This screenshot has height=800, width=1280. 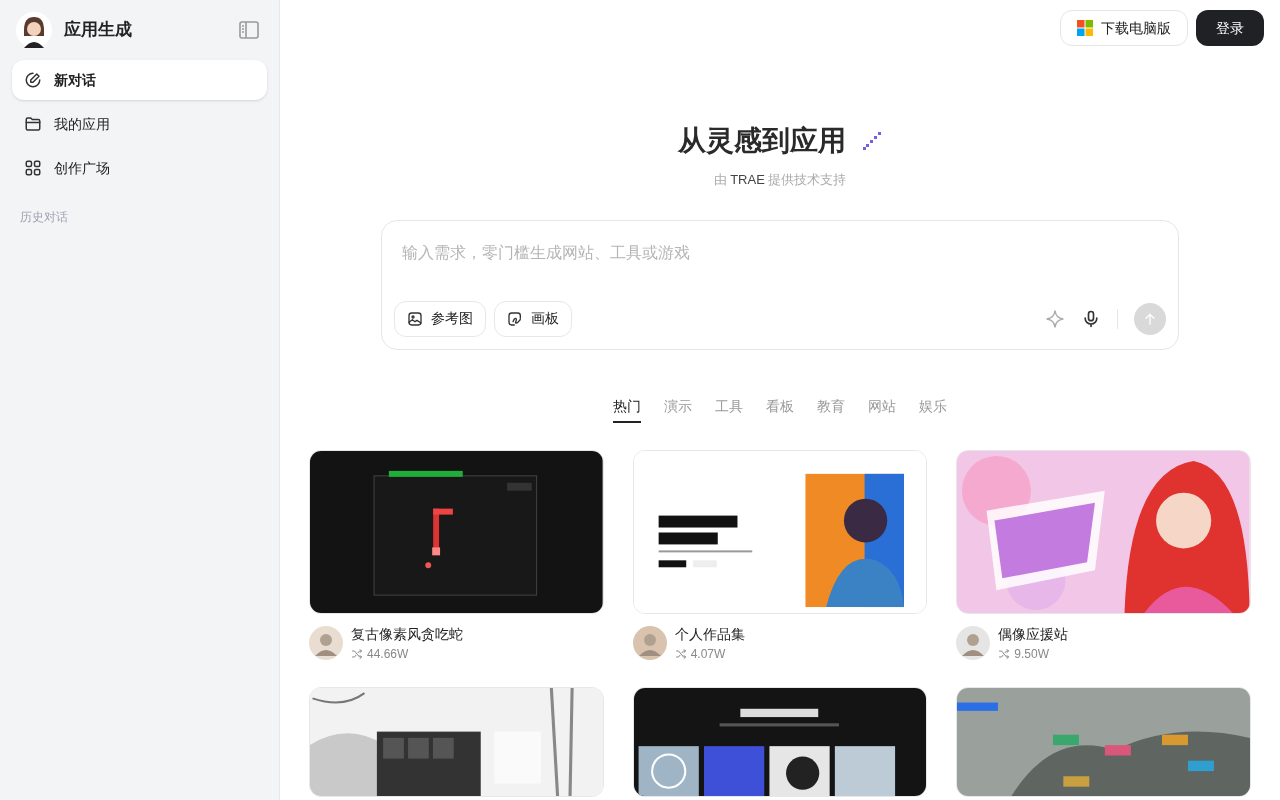 I want to click on remix-count: 4.07W, so click(x=709, y=653).